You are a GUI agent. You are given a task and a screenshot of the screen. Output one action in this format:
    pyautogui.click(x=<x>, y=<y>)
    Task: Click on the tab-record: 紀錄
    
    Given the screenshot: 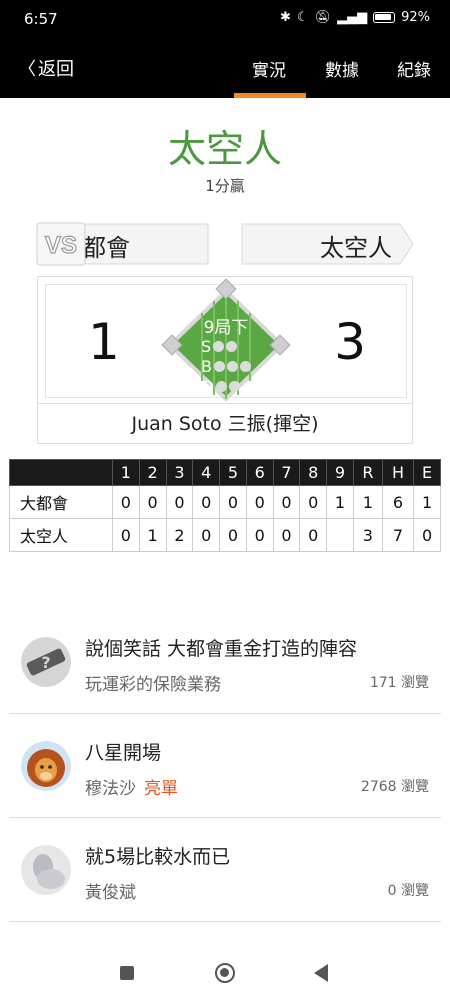 What is the action you would take?
    pyautogui.click(x=414, y=68)
    